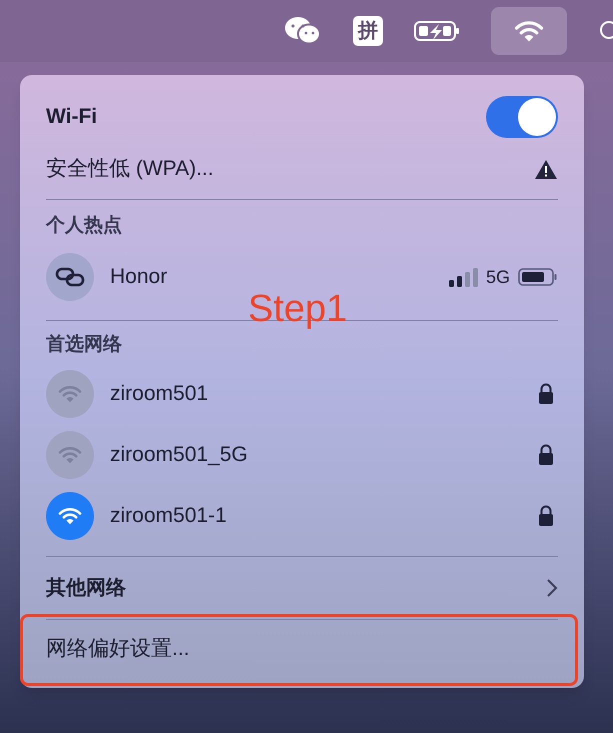 The height and width of the screenshot is (733, 613). I want to click on network-name: Honor, so click(139, 277).